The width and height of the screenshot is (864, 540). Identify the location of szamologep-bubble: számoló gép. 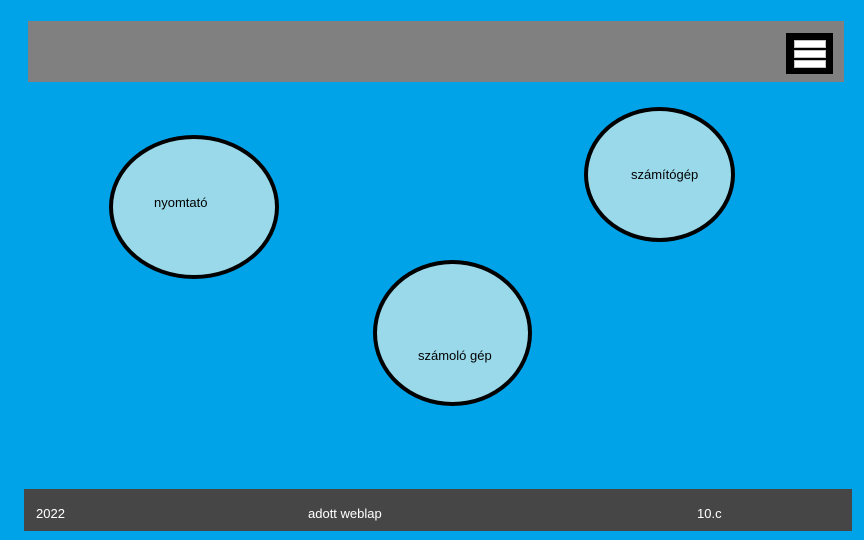
(452, 333).